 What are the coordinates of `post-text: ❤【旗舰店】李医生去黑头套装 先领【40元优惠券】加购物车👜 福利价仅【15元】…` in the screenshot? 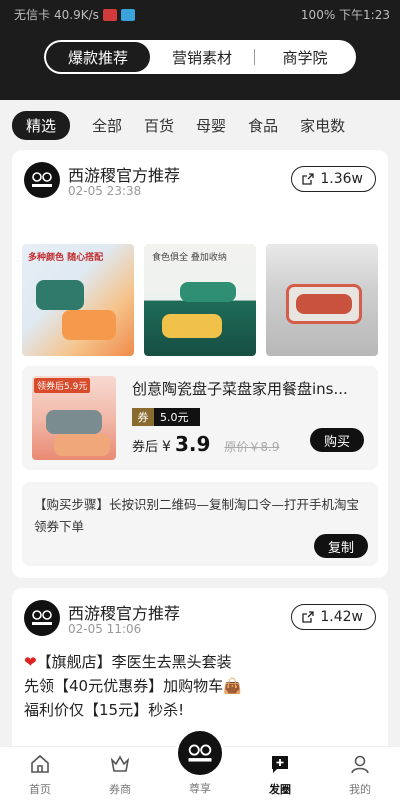 It's located at (133, 686).